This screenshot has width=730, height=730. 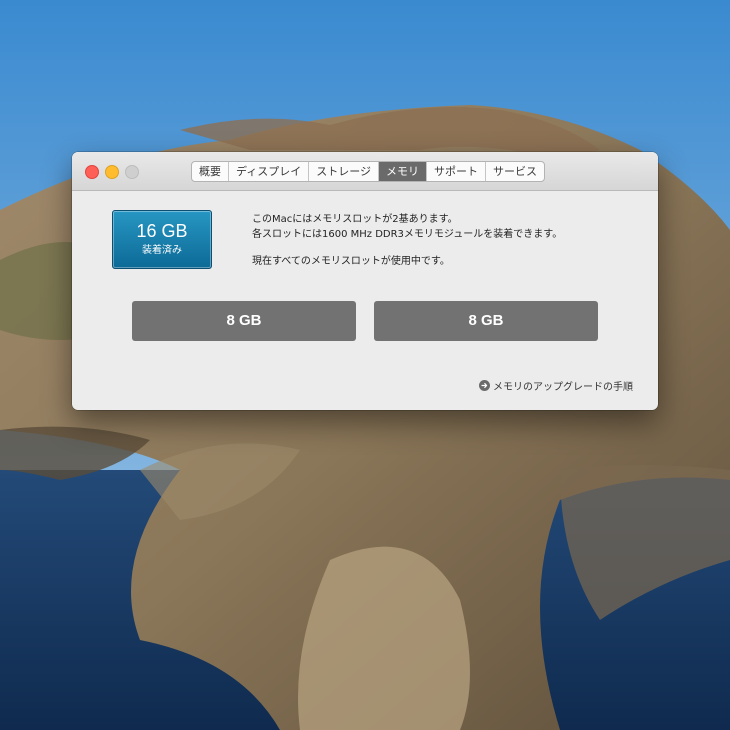 What do you see at coordinates (486, 321) in the screenshot?
I see `memory-slot-2: 8 GB` at bounding box center [486, 321].